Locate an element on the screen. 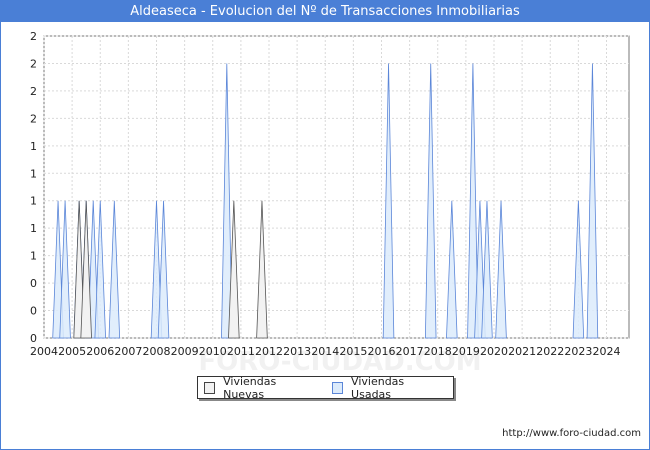  x-tick-label: 2007 is located at coordinates (128, 351).